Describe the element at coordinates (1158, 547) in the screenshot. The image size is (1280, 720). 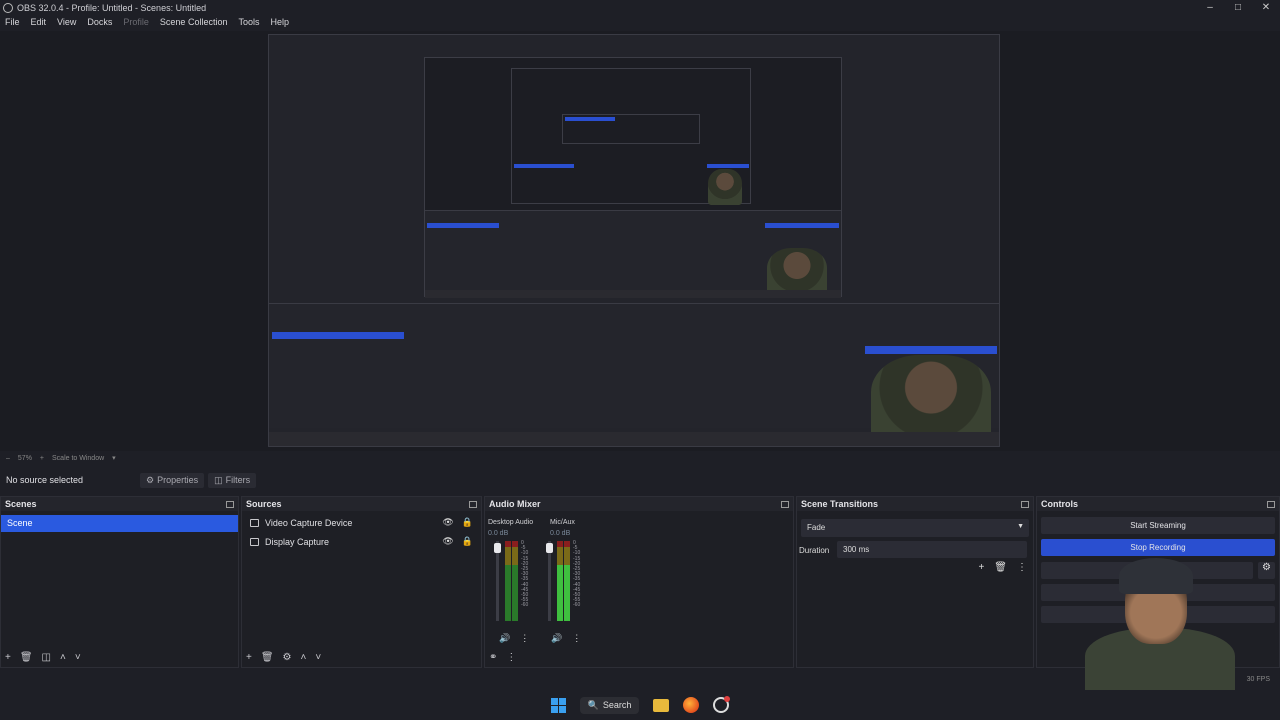
I see `stop-recording-button: Stop Recording` at that location.